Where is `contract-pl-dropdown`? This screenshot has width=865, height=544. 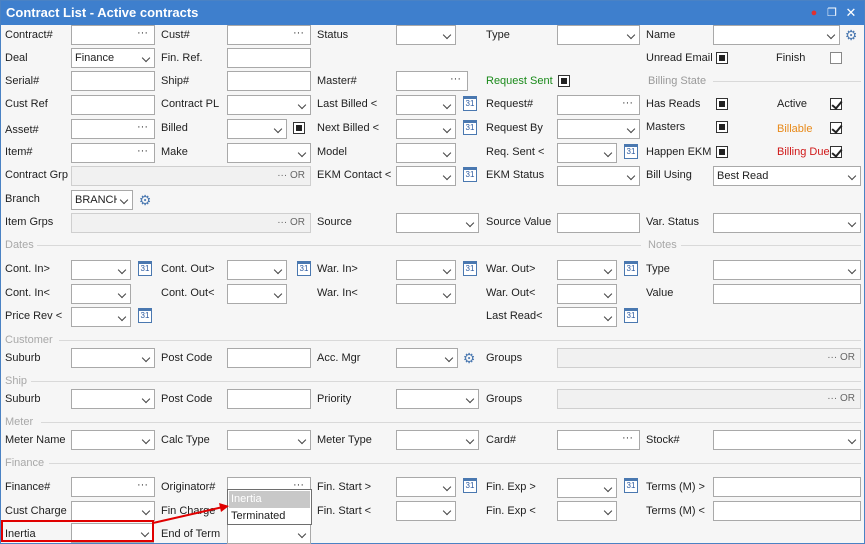
contract-pl-dropdown is located at coordinates (269, 105).